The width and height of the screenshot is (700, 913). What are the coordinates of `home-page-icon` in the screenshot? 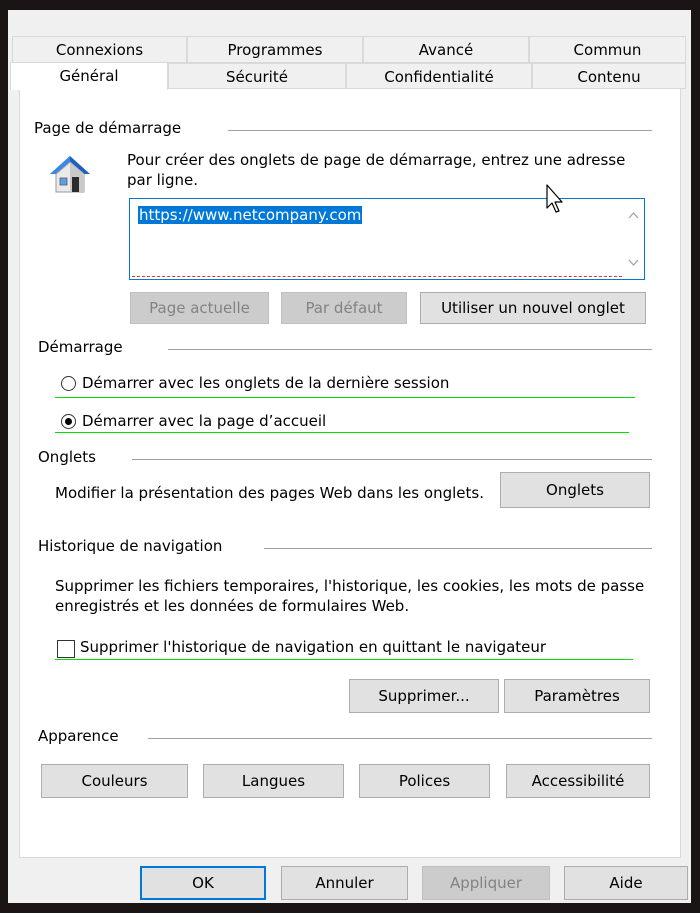 It's located at (70, 174).